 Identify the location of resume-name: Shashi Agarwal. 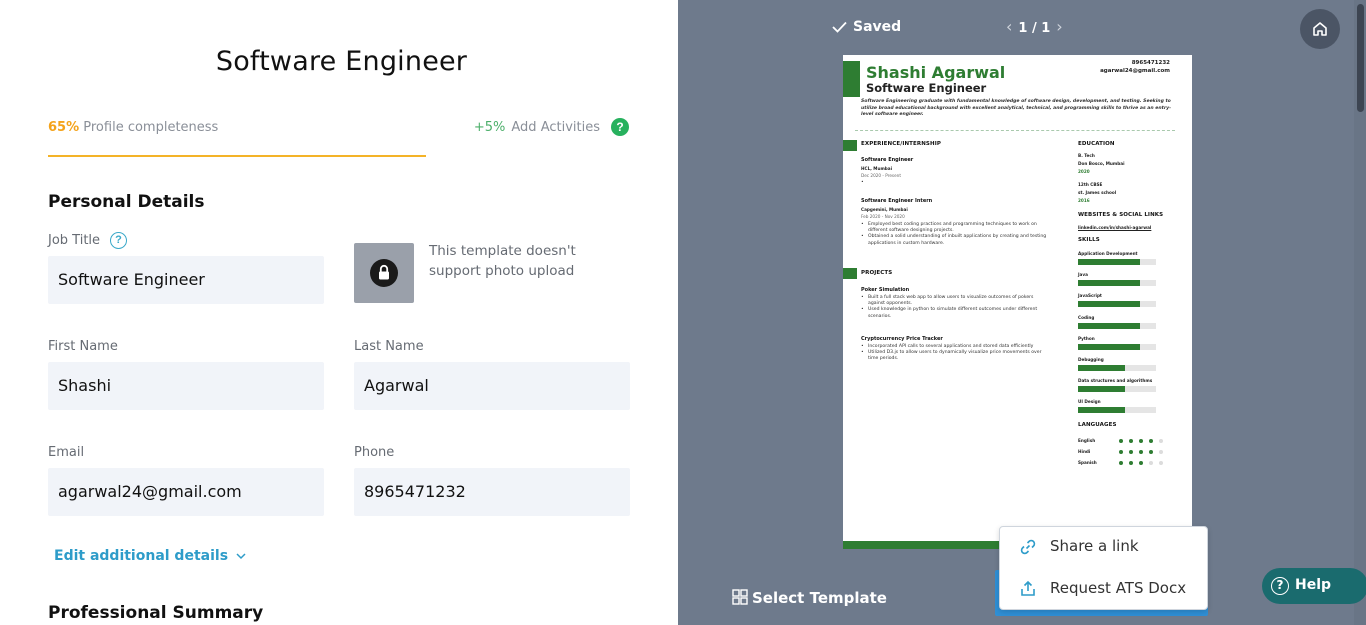
(936, 72).